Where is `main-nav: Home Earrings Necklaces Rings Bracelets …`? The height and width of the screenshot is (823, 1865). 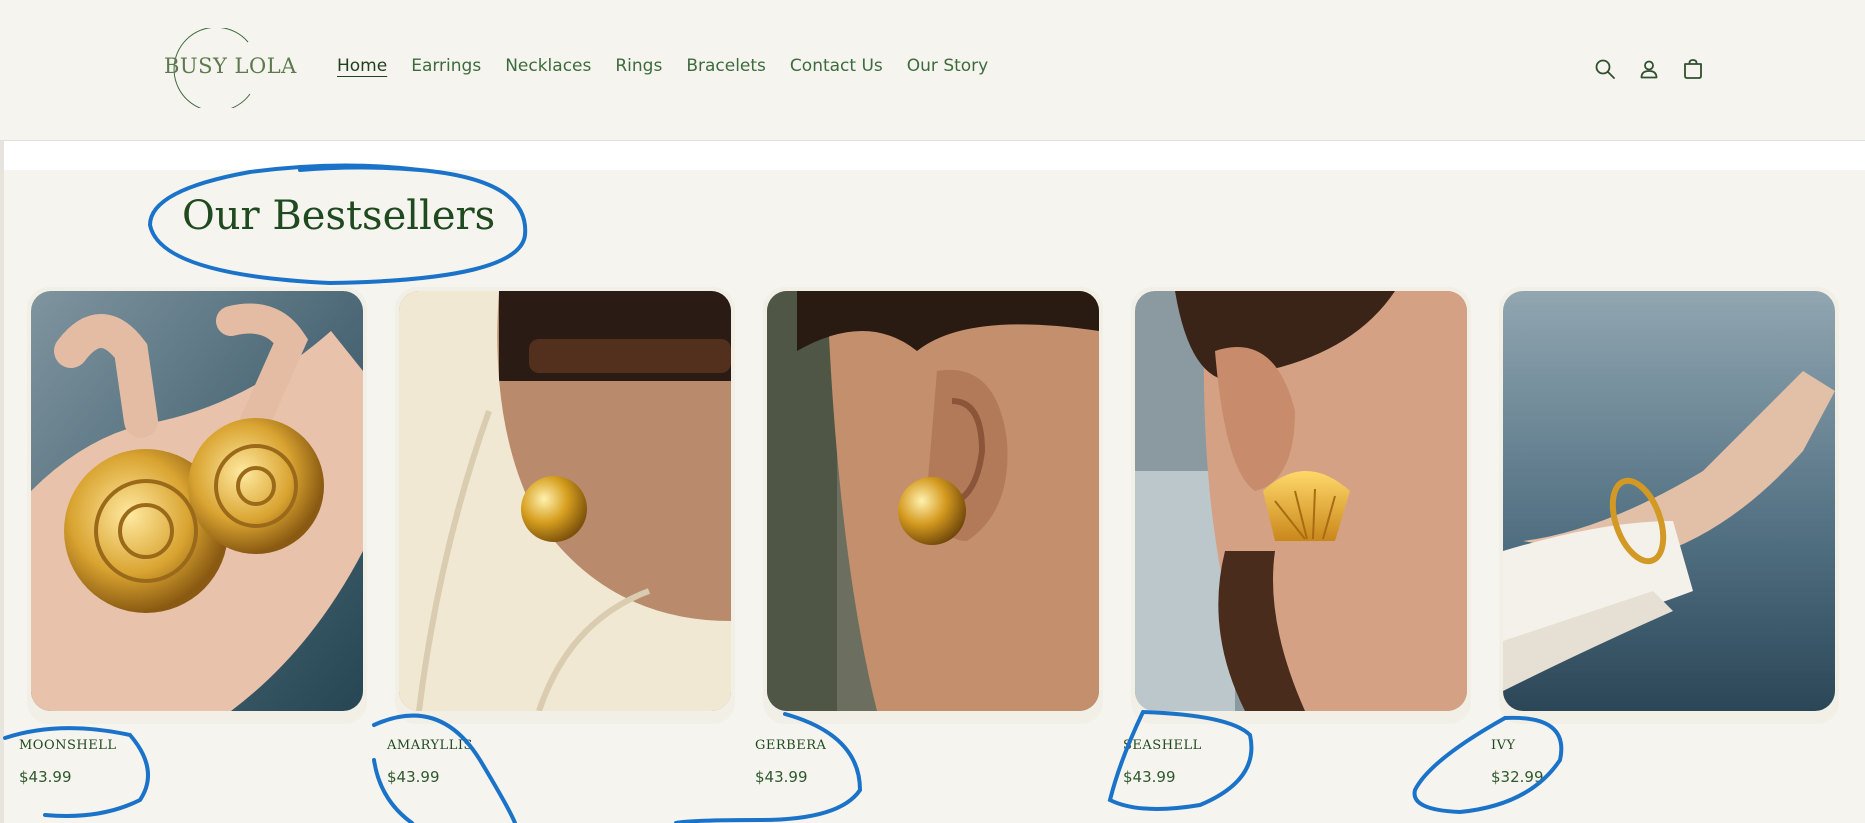 main-nav: Home Earrings Necklaces Rings Bracelets … is located at coordinates (662, 66).